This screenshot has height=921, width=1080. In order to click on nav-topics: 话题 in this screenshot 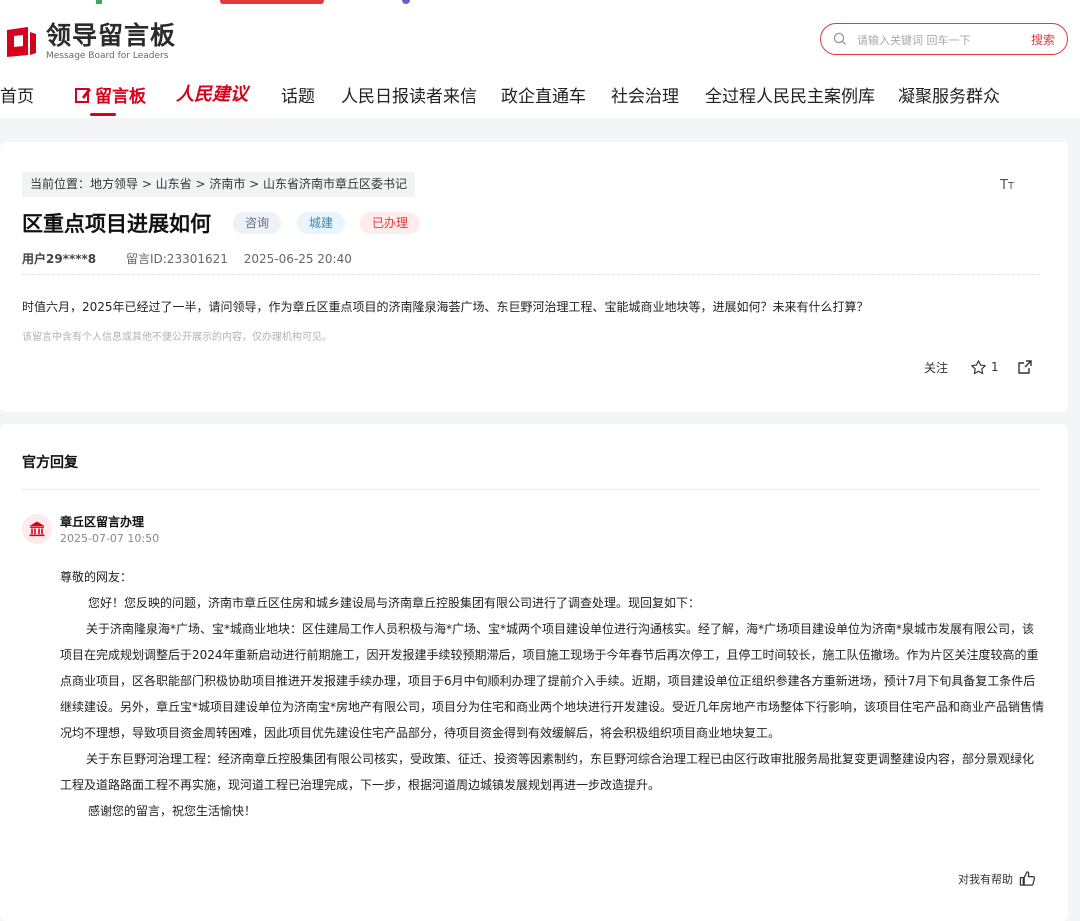, I will do `click(298, 94)`.